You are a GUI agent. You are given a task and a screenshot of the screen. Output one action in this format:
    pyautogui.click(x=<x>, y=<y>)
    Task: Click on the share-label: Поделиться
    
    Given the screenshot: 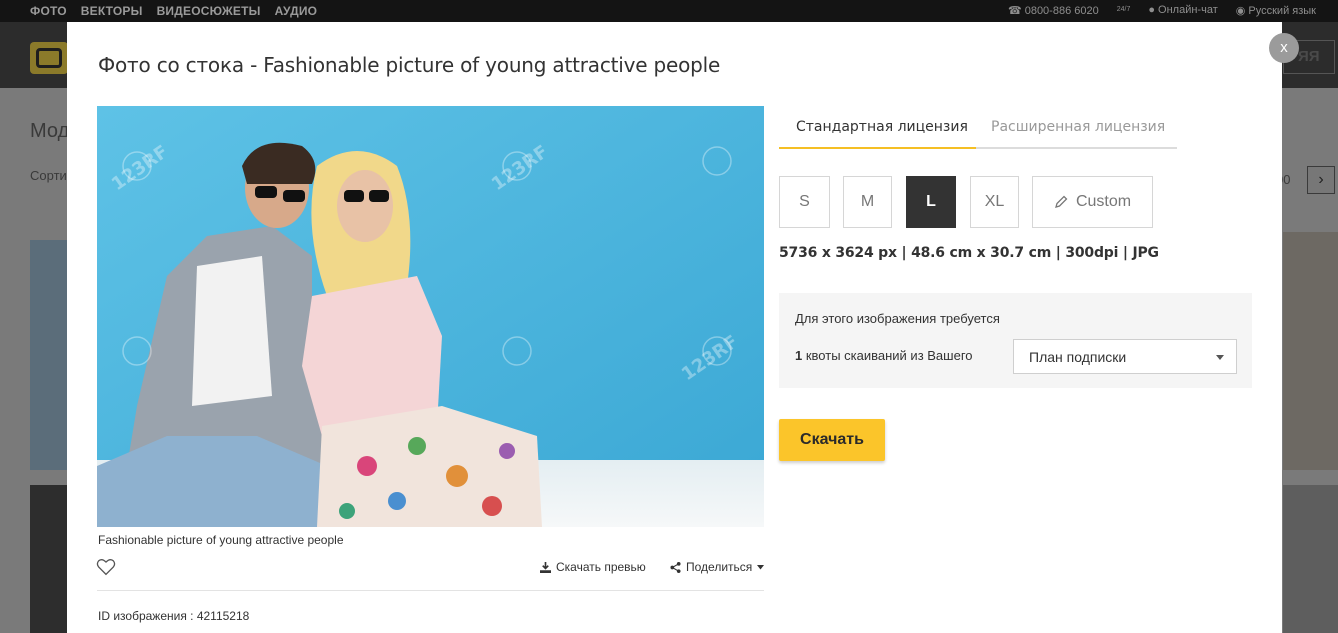 What is the action you would take?
    pyautogui.click(x=719, y=567)
    